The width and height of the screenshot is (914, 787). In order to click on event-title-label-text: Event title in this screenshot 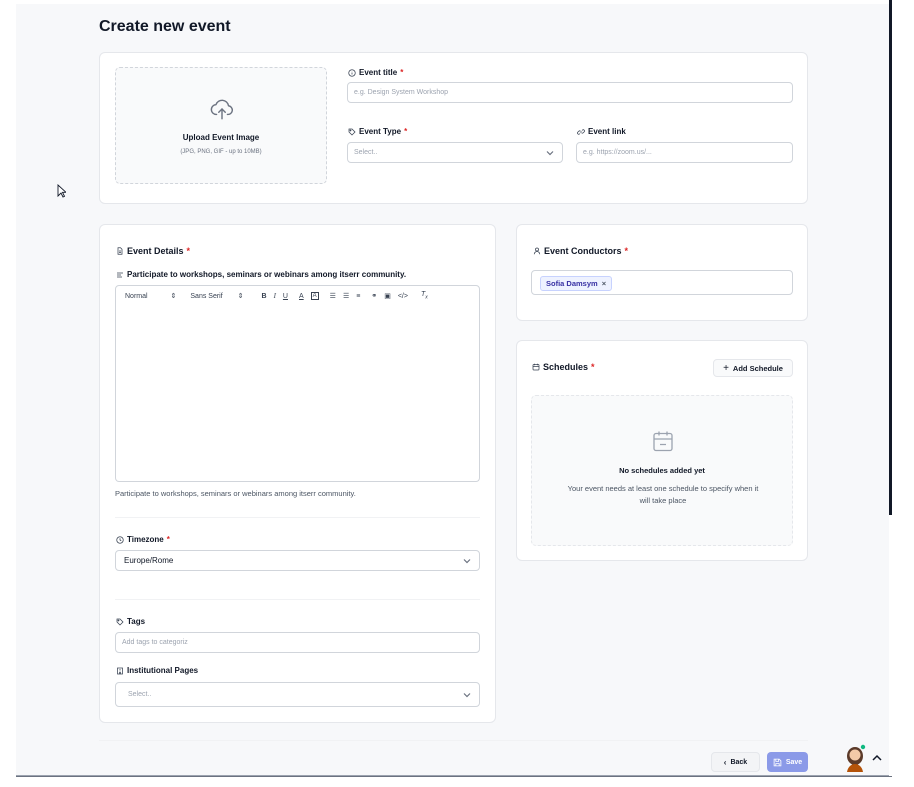, I will do `click(378, 72)`.